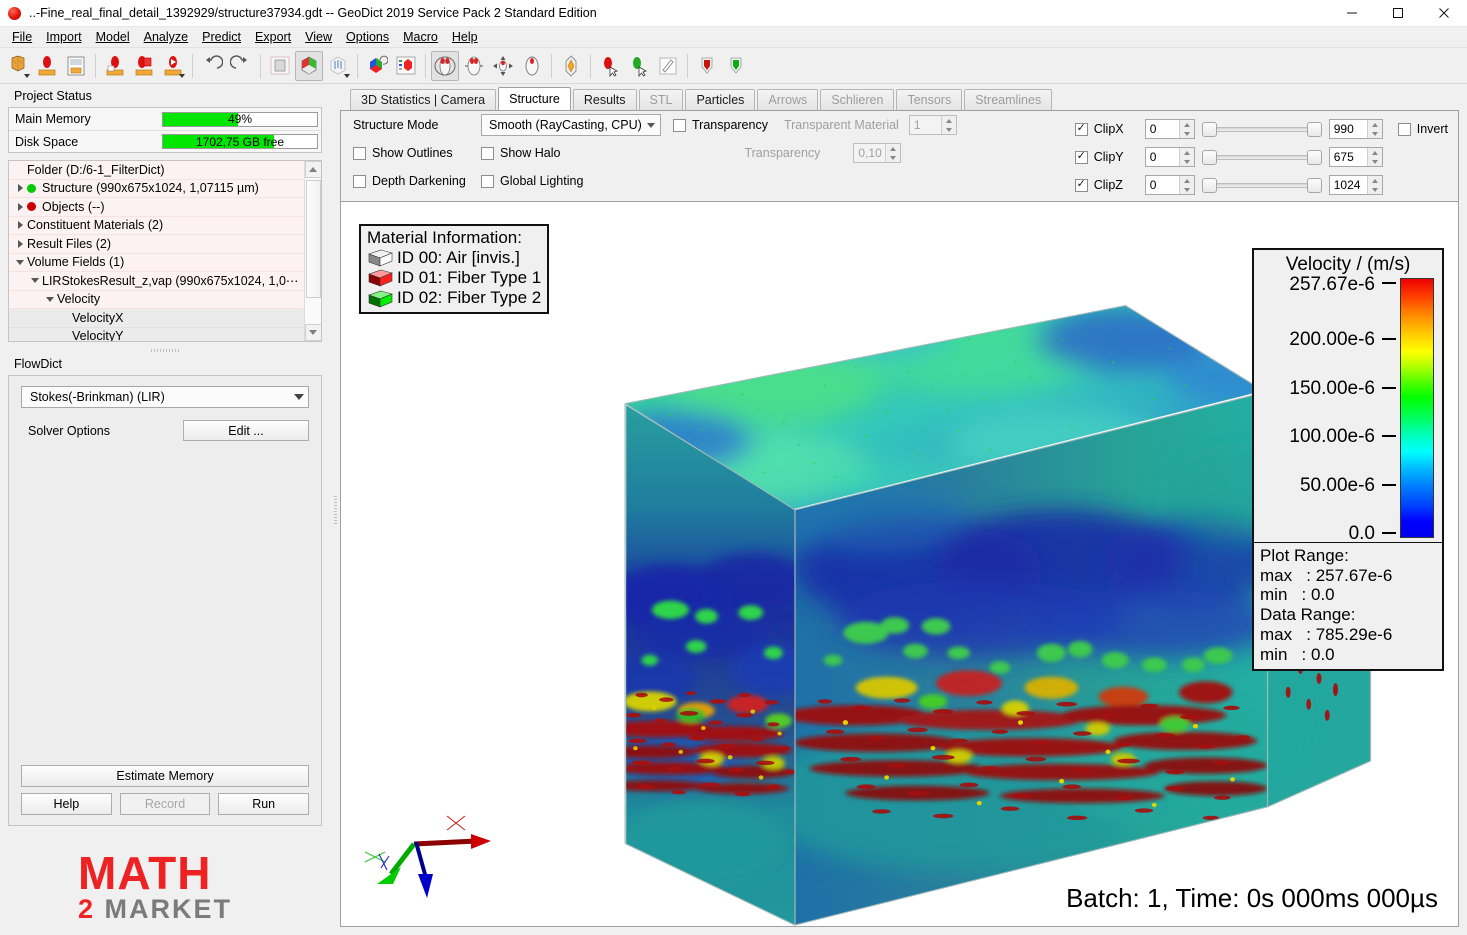  What do you see at coordinates (173, 66) in the screenshot?
I see `export-structure-icon` at bounding box center [173, 66].